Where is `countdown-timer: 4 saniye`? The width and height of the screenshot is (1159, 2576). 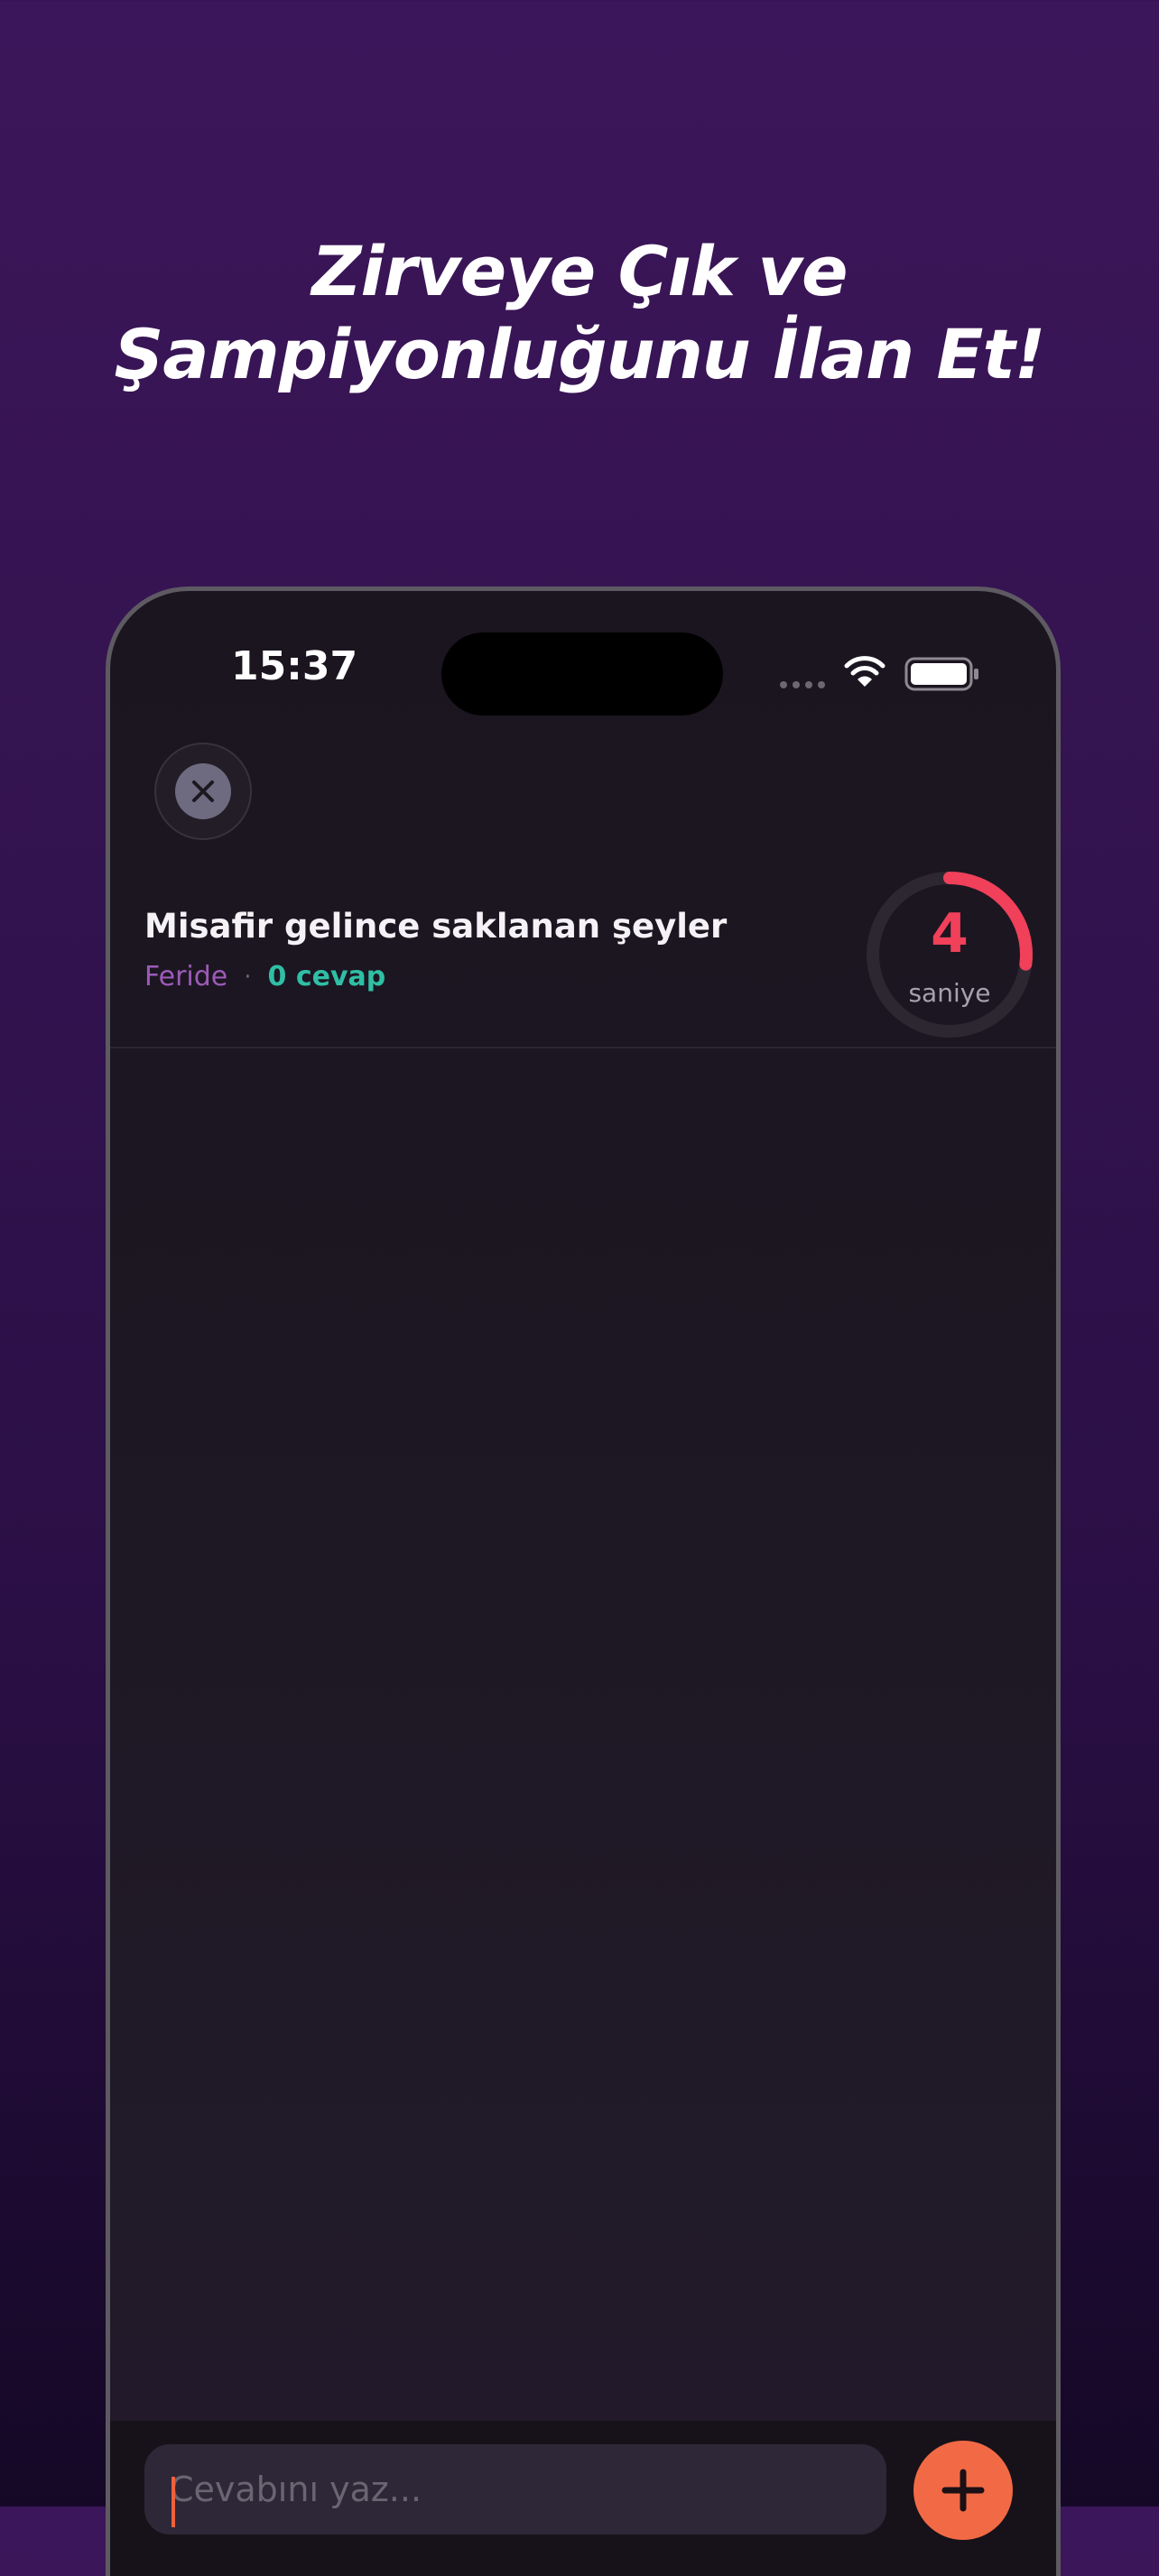
countdown-timer: 4 saniye is located at coordinates (949, 954).